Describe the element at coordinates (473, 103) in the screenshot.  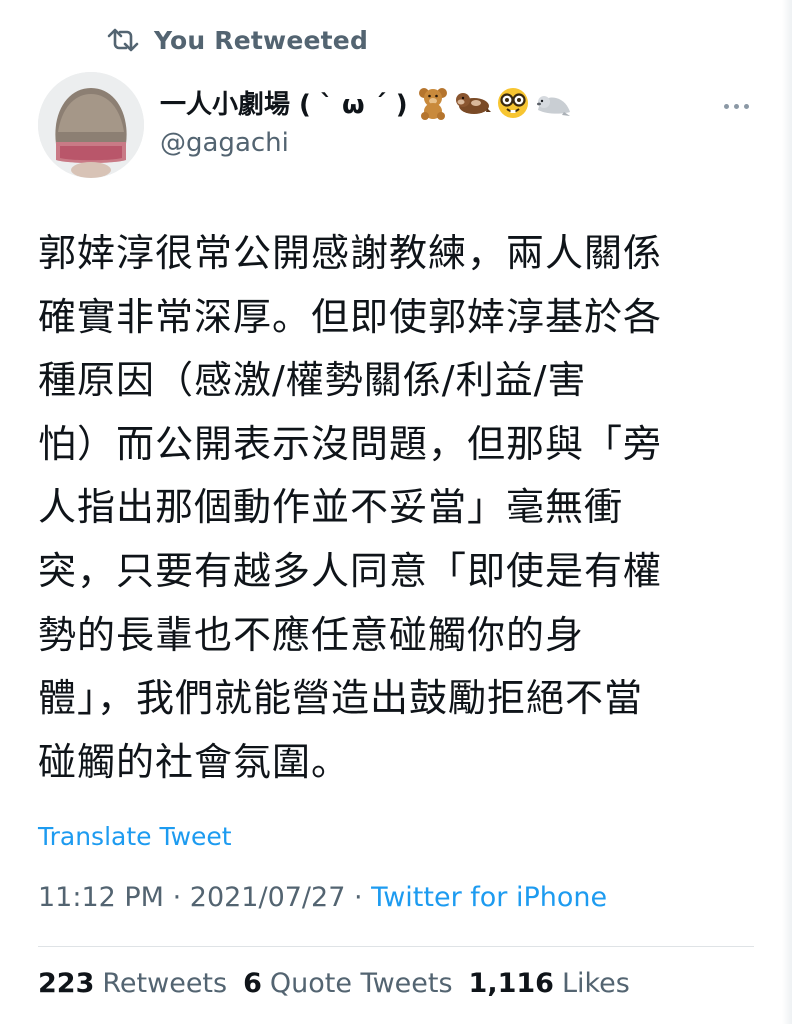
I see `otter-icon` at that location.